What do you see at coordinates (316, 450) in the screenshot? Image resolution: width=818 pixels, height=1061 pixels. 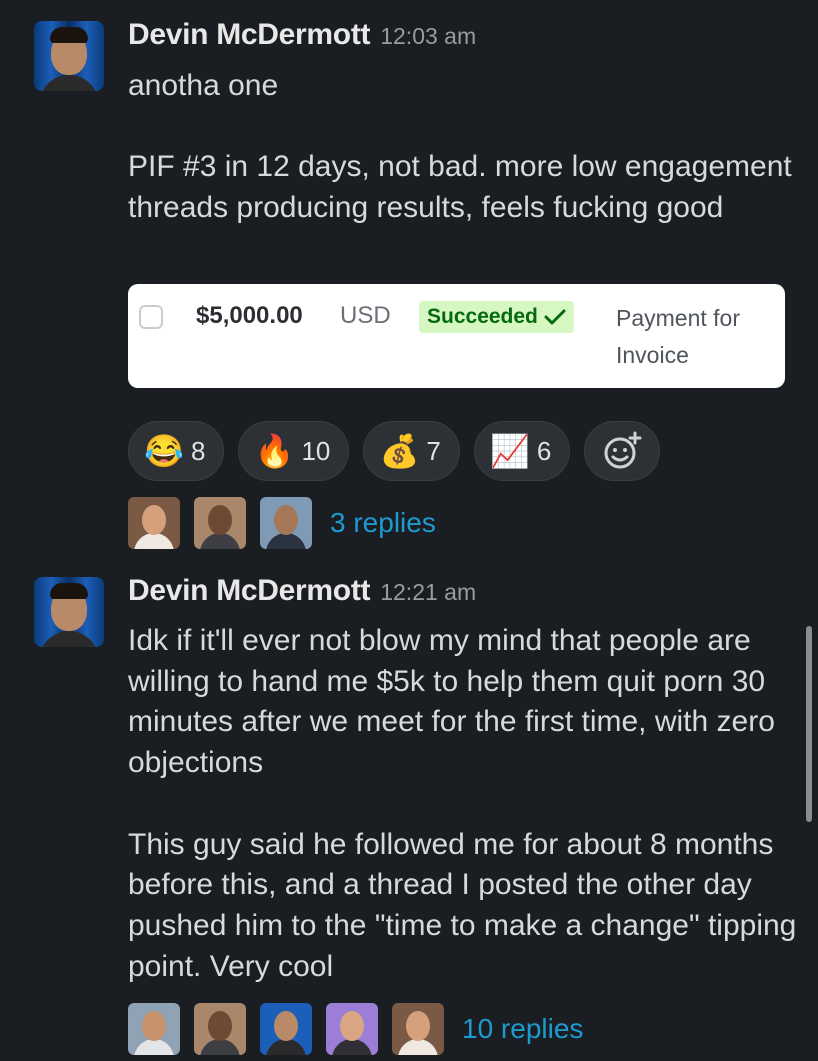 I see `reaction-count: 10` at bounding box center [316, 450].